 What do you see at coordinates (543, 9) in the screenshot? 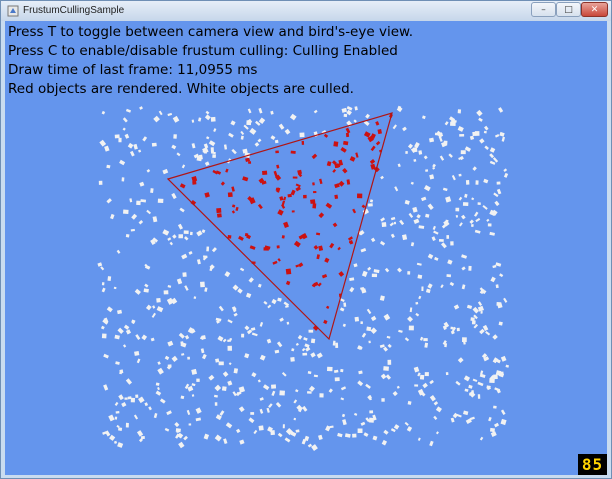
I see `minimize-button: –` at bounding box center [543, 9].